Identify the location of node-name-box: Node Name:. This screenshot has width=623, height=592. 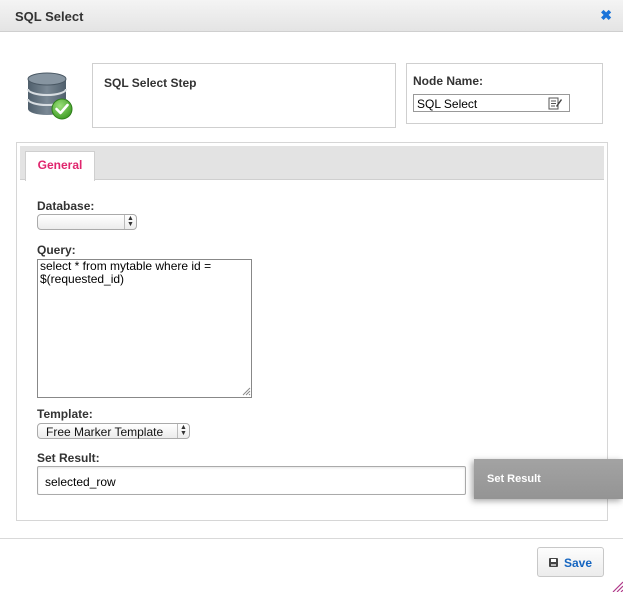
(504, 93).